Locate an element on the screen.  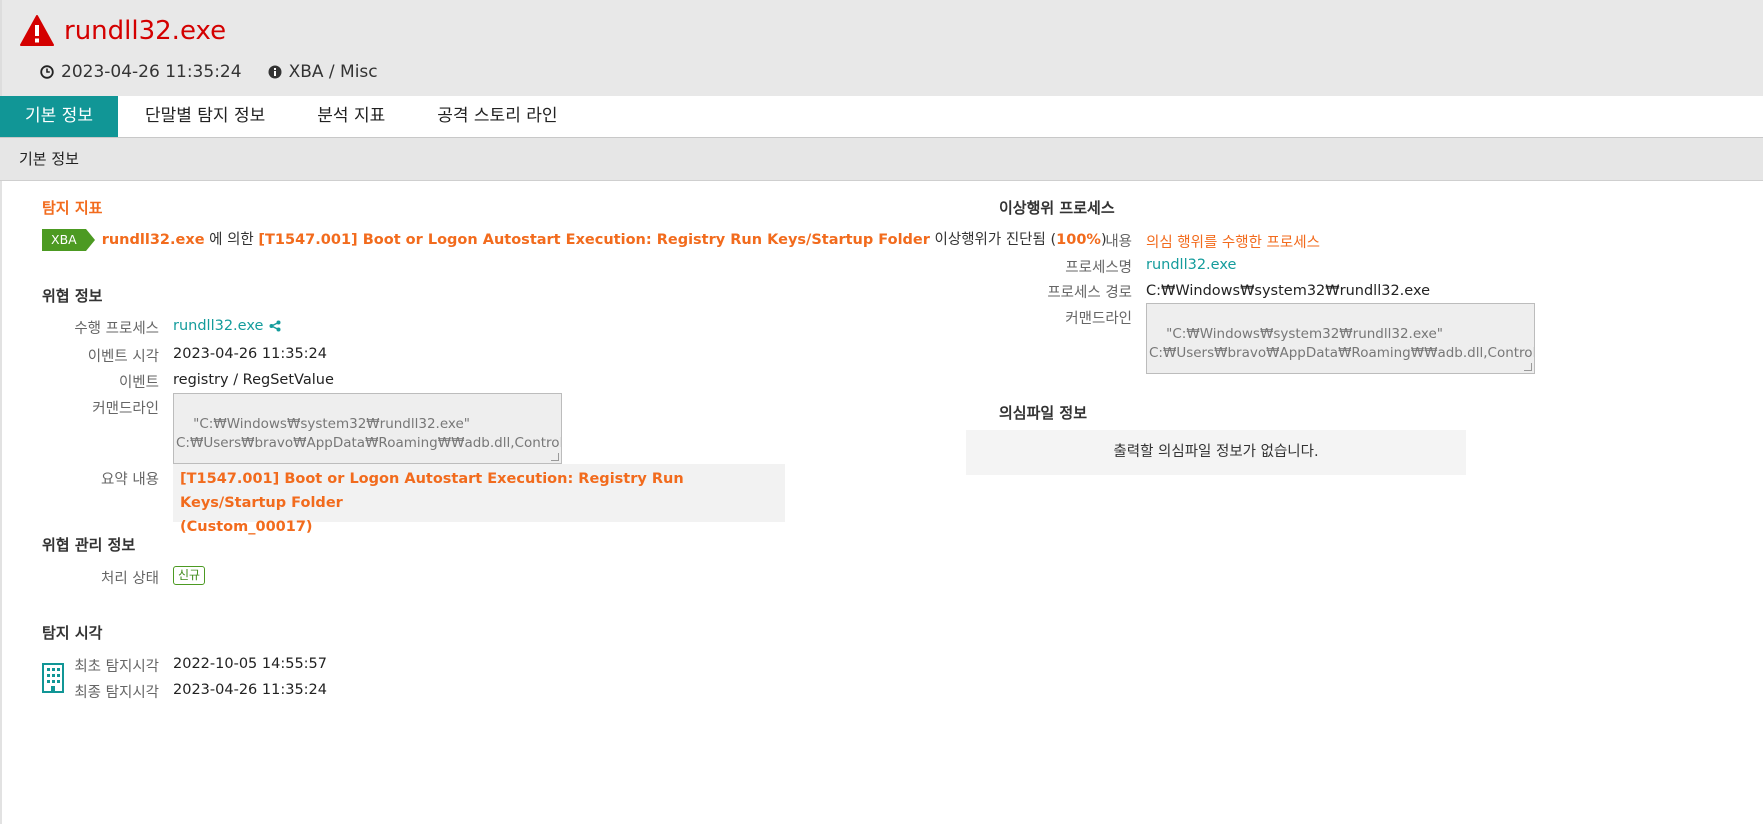
detection-indicator-title: 탐지 지표 is located at coordinates (72, 208).